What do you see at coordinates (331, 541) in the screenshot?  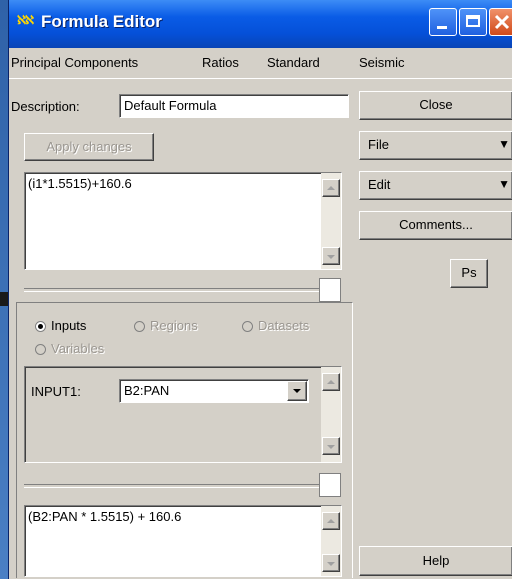 I see `expression-scrollbar` at bounding box center [331, 541].